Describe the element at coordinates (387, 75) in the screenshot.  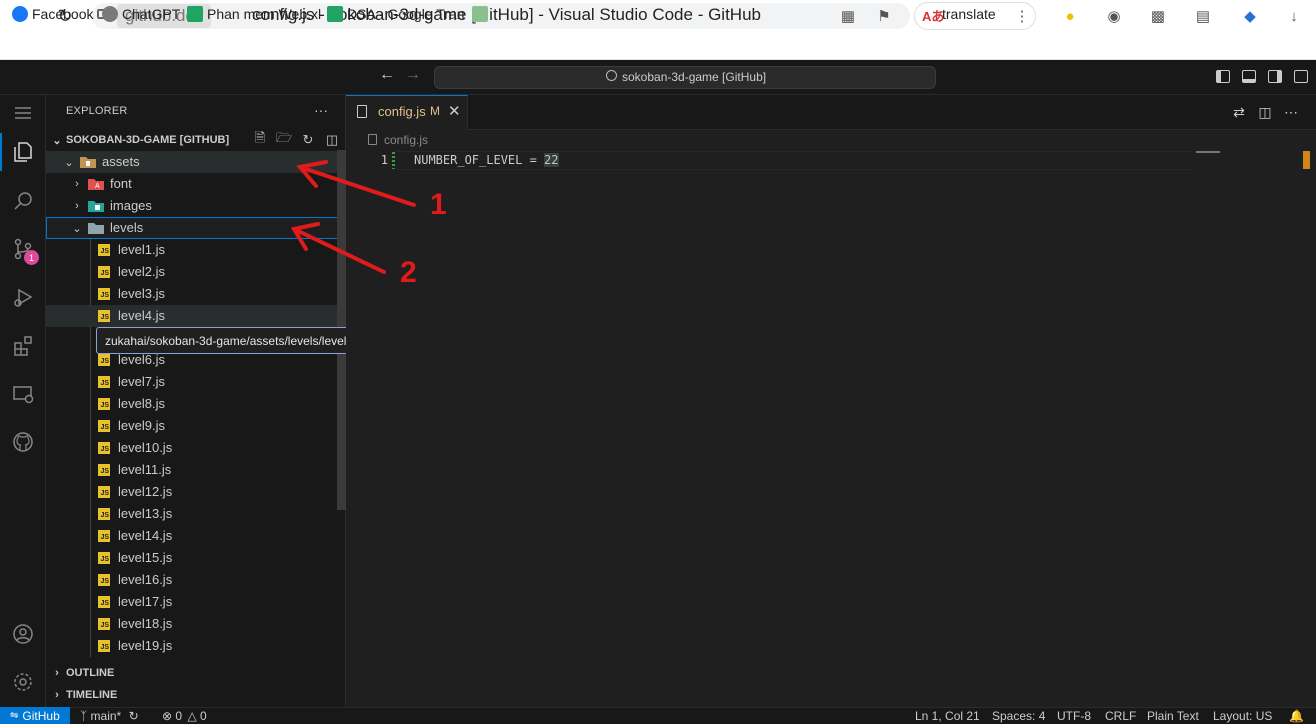
I see `nav-back-icon: ←` at that location.